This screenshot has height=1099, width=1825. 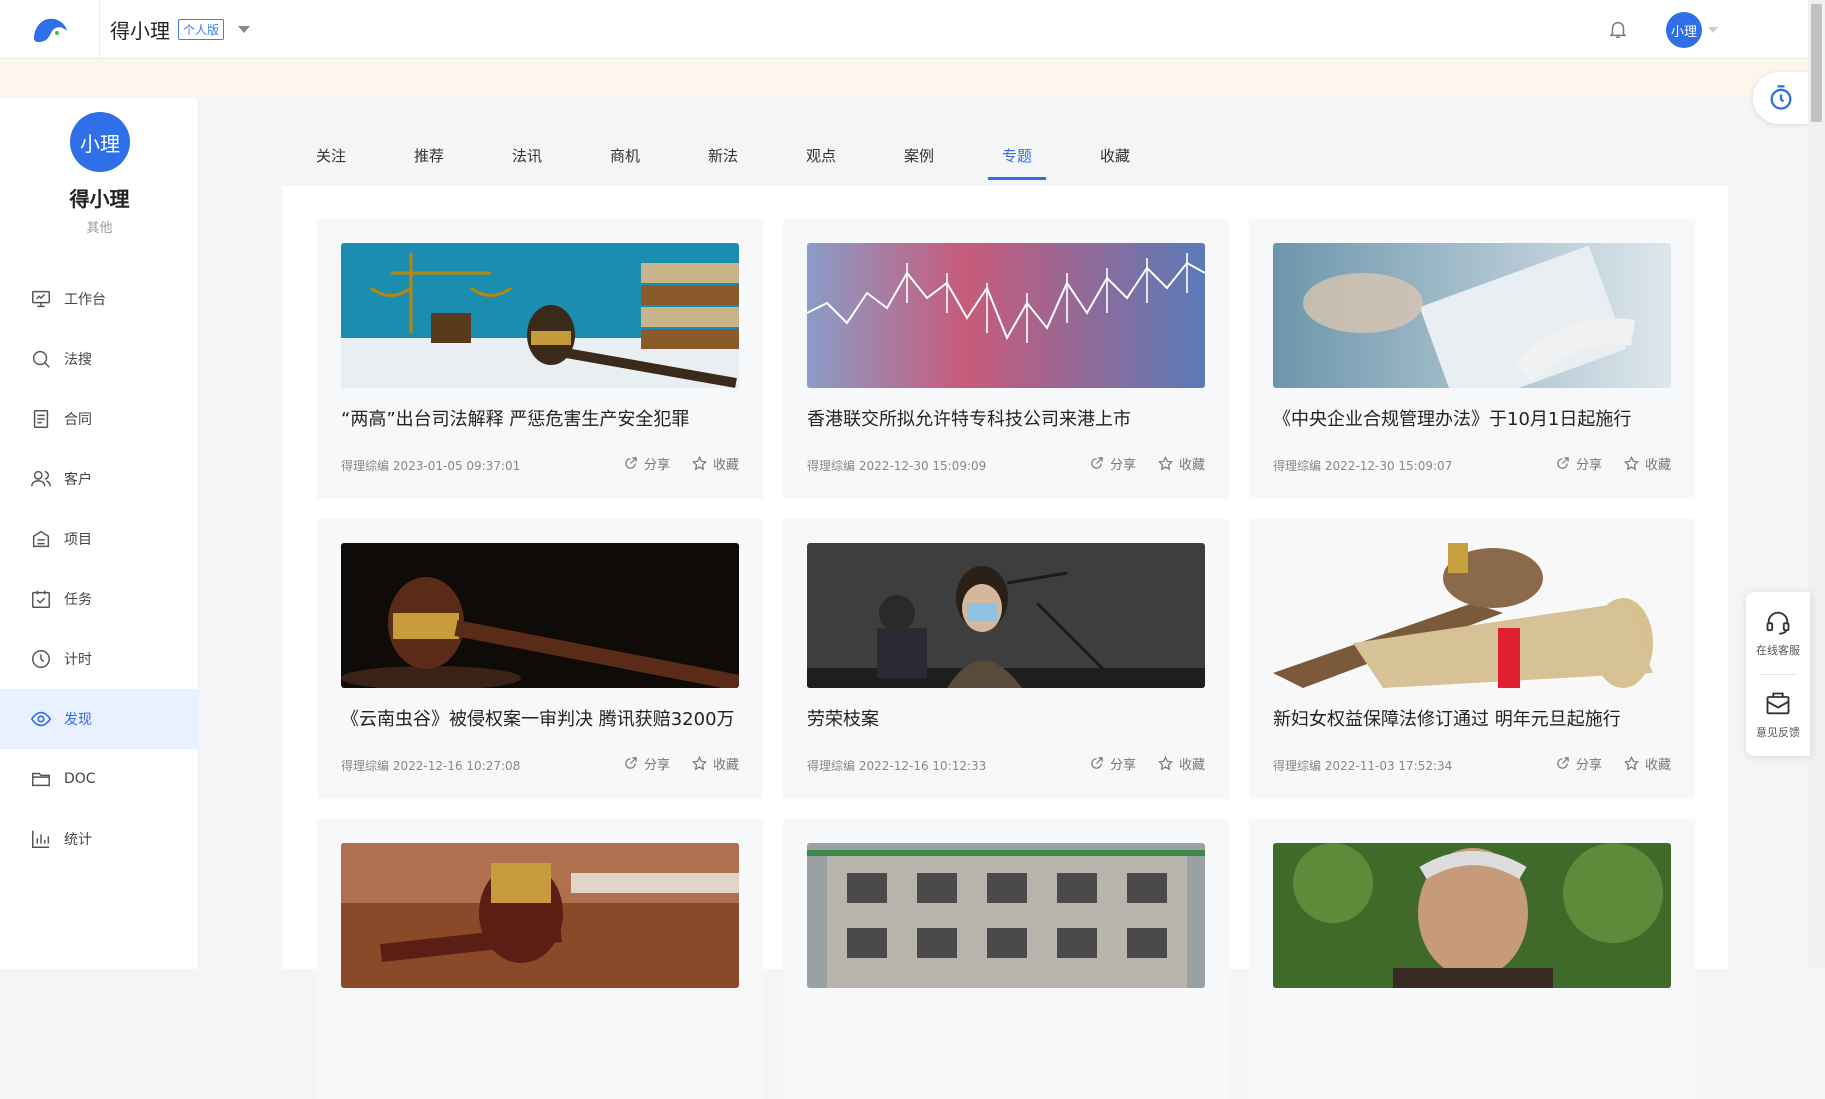 What do you see at coordinates (99, 419) in the screenshot?
I see `sidebar-item-contract: 合同` at bounding box center [99, 419].